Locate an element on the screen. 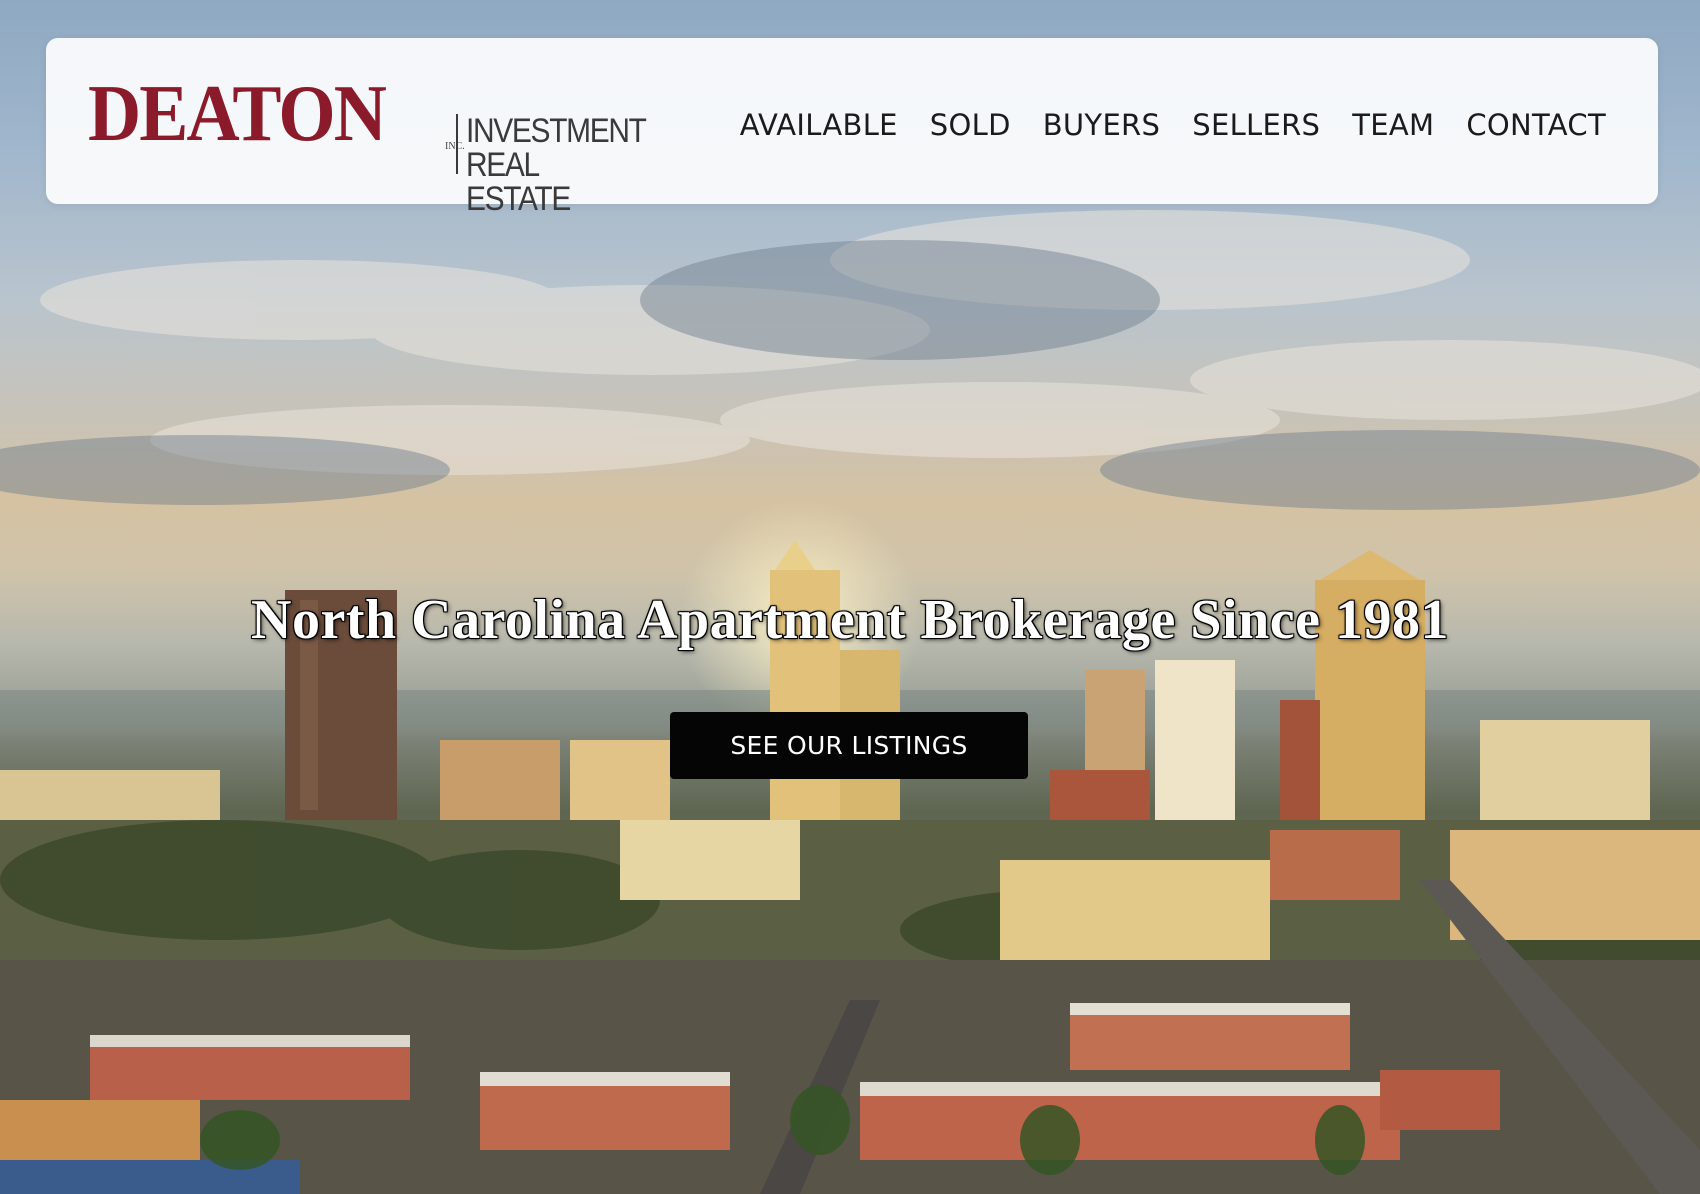 The width and height of the screenshot is (1700, 1194). nav-contact: CONTACT is located at coordinates (1536, 125).